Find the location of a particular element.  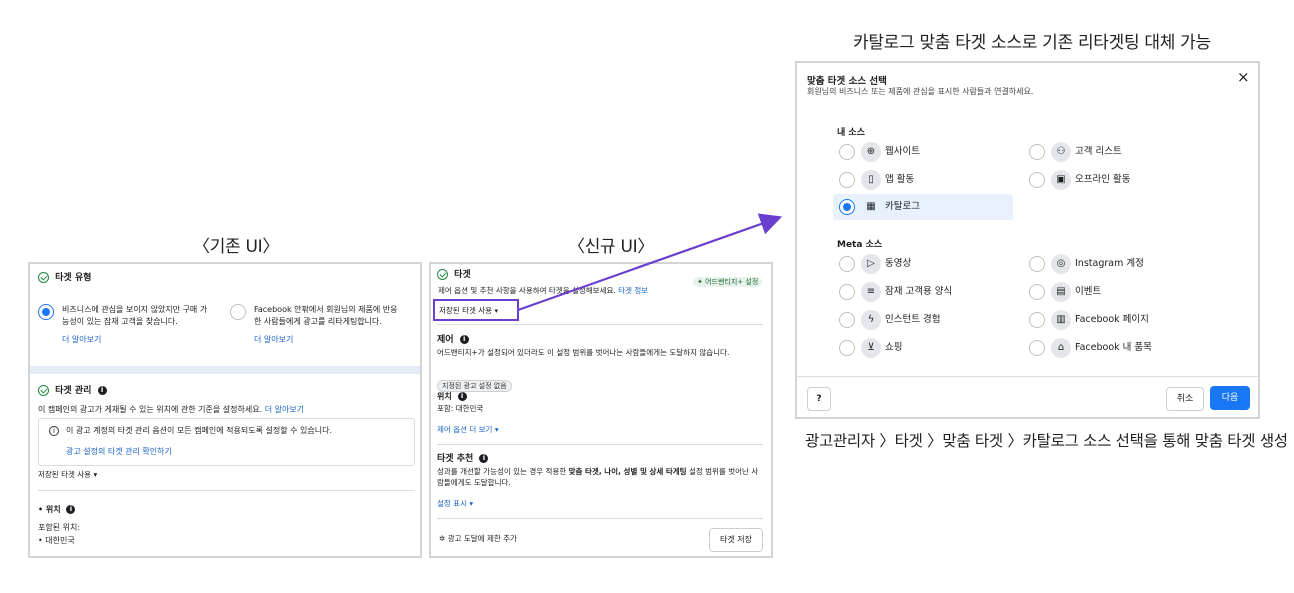

radio-instagram is located at coordinates (1037, 264).